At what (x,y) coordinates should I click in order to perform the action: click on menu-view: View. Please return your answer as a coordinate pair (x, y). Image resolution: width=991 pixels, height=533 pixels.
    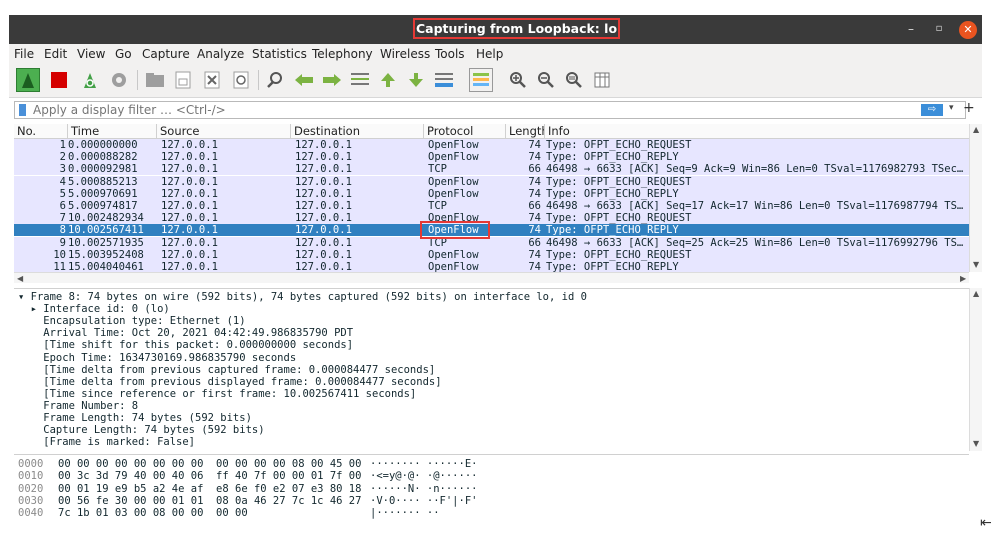
    Looking at the image, I should click on (91, 54).